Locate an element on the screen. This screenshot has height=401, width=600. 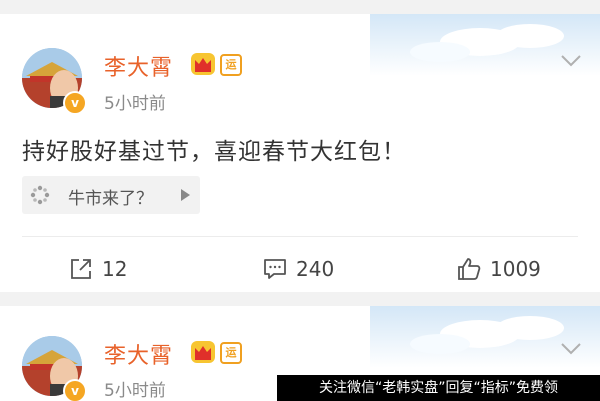
comment-button: 240 is located at coordinates (298, 269).